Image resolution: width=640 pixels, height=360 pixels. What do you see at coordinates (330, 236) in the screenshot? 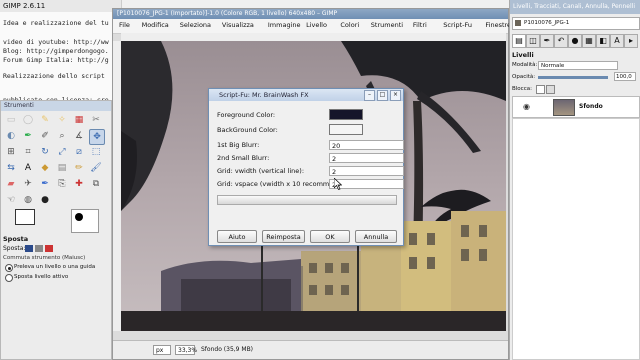
I see `ok-button: OK` at bounding box center [330, 236].